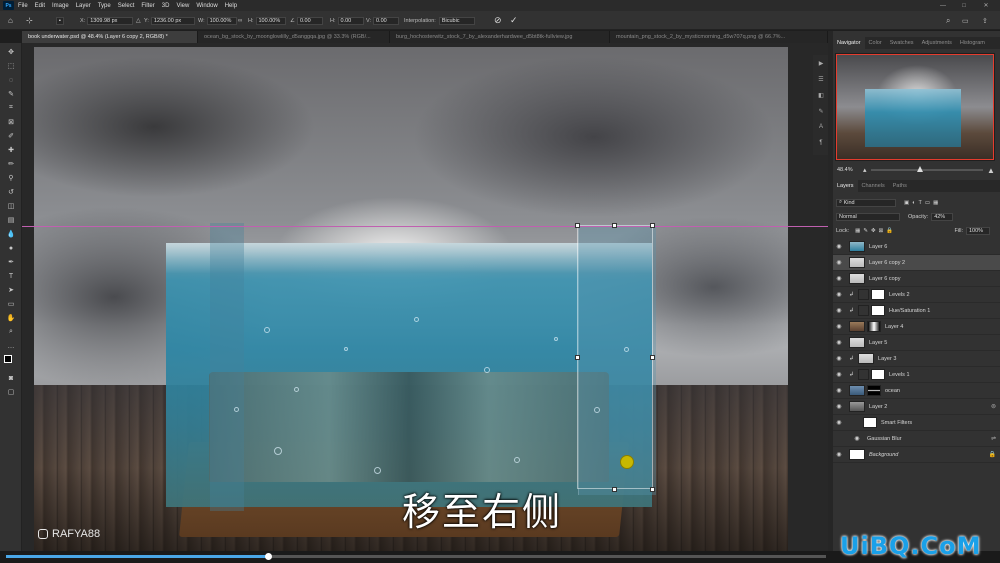  Describe the element at coordinates (916, 343) in the screenshot. I see `layer-row: ◉ Layer 5` at that location.